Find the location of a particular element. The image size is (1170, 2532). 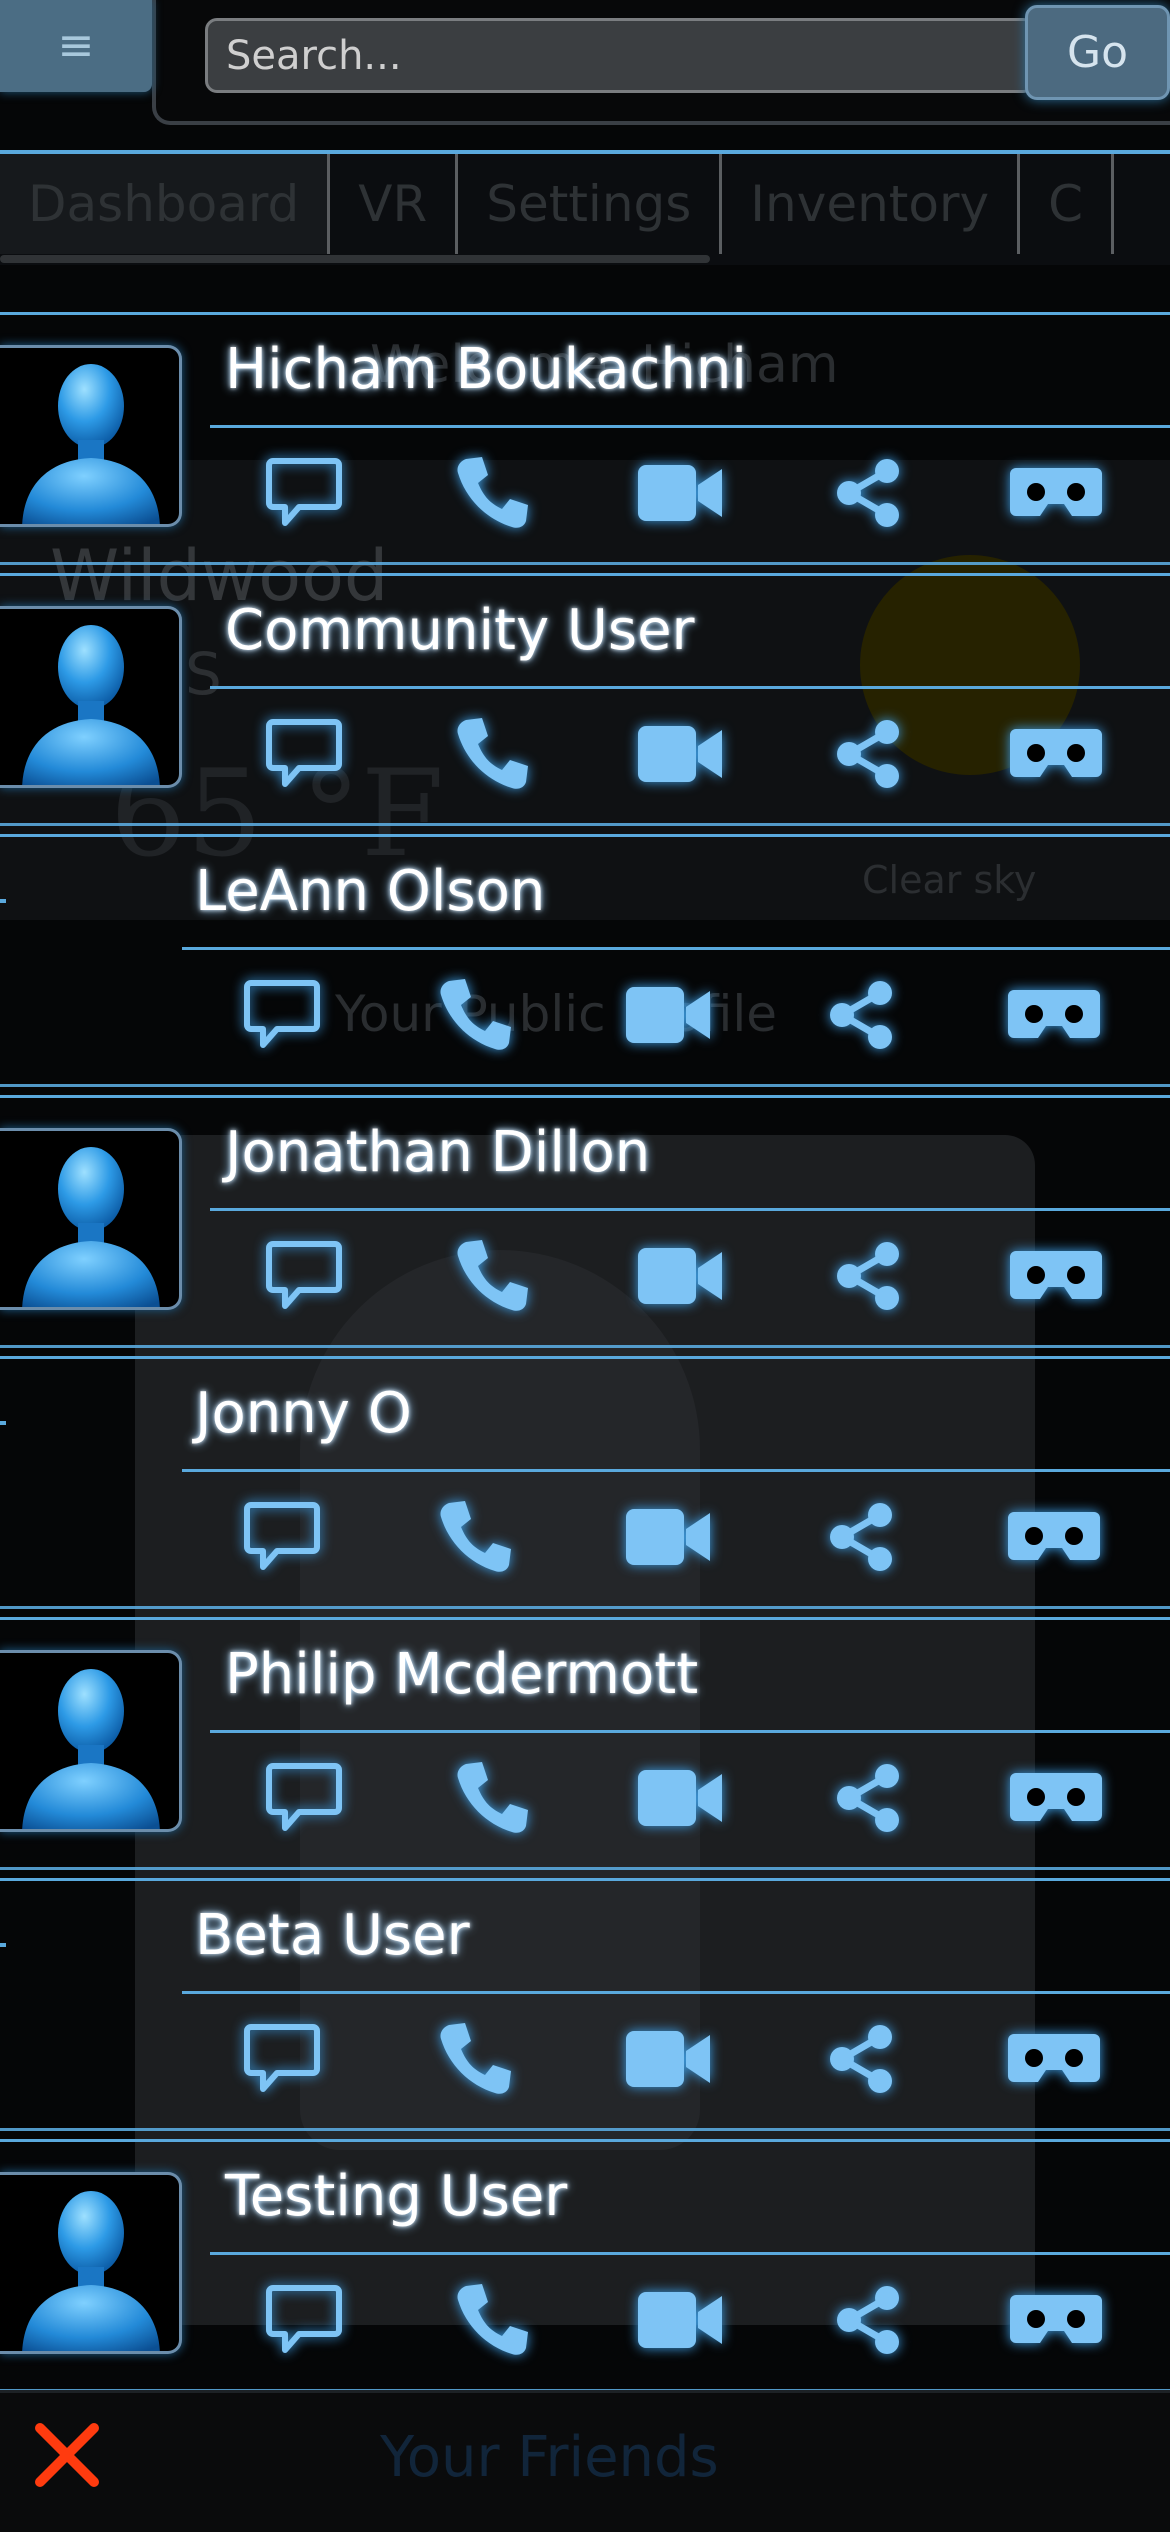

friend-row: Beta User is located at coordinates (585, 2008).